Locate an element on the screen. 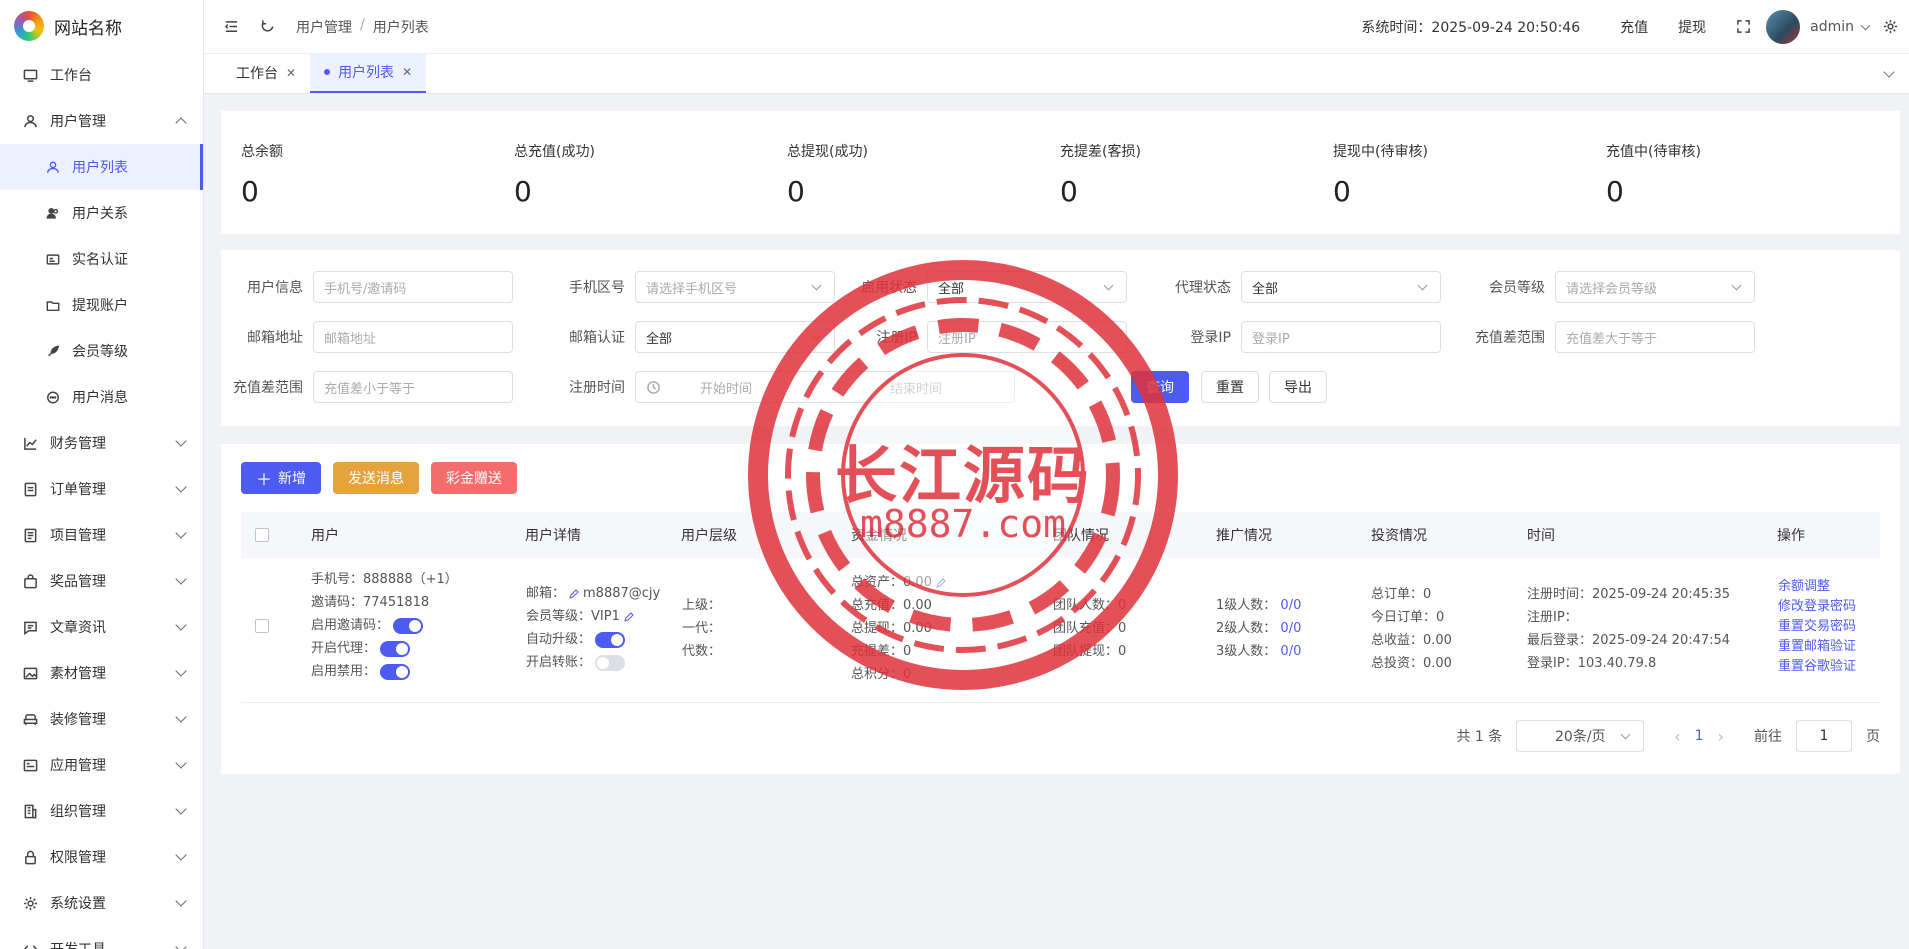 This screenshot has height=949, width=1909. column-header: 操作 is located at coordinates (1791, 536).